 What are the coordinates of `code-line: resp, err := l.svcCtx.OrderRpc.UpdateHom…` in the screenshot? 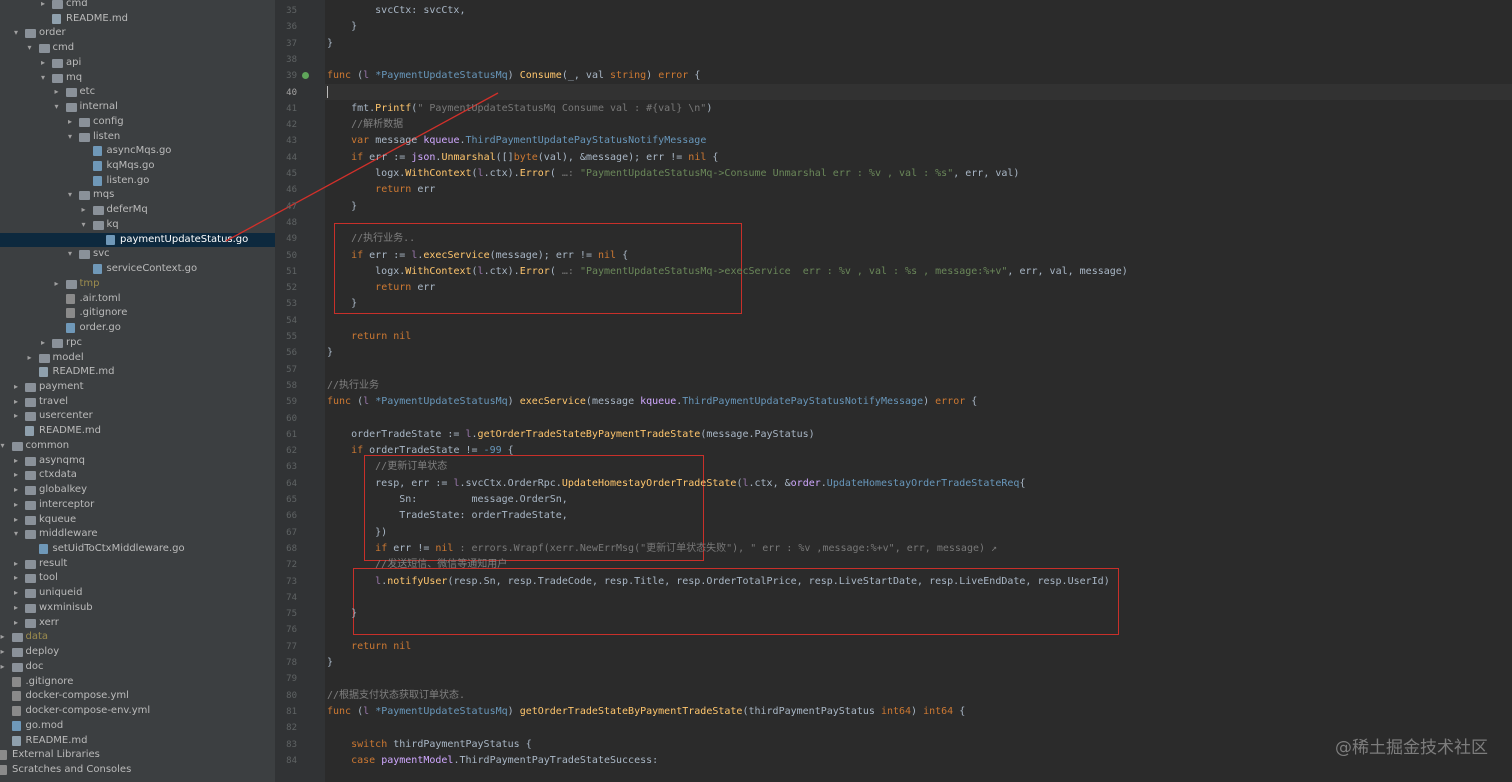 It's located at (676, 484).